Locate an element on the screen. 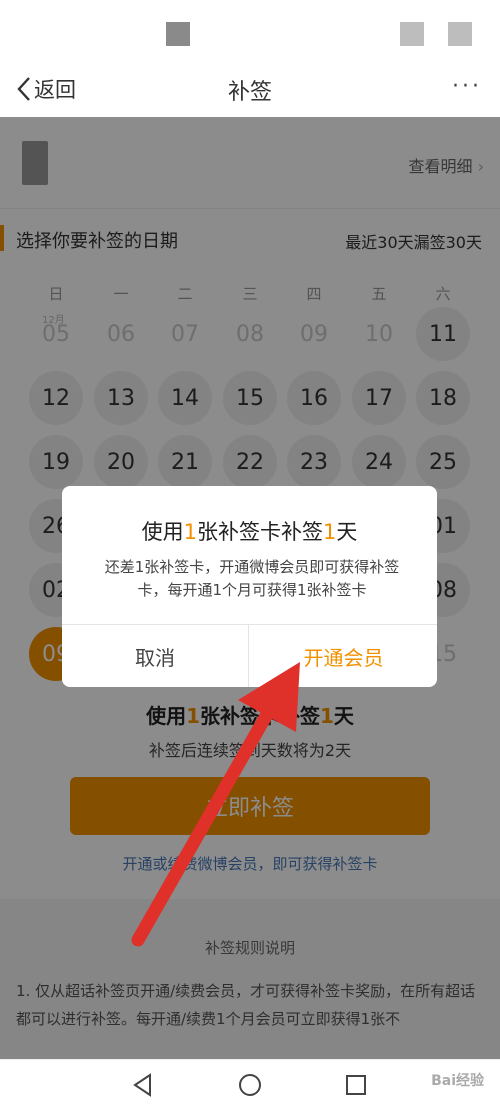 This screenshot has height=1111, width=500. open-membership-button: 开通会员 is located at coordinates (343, 656).